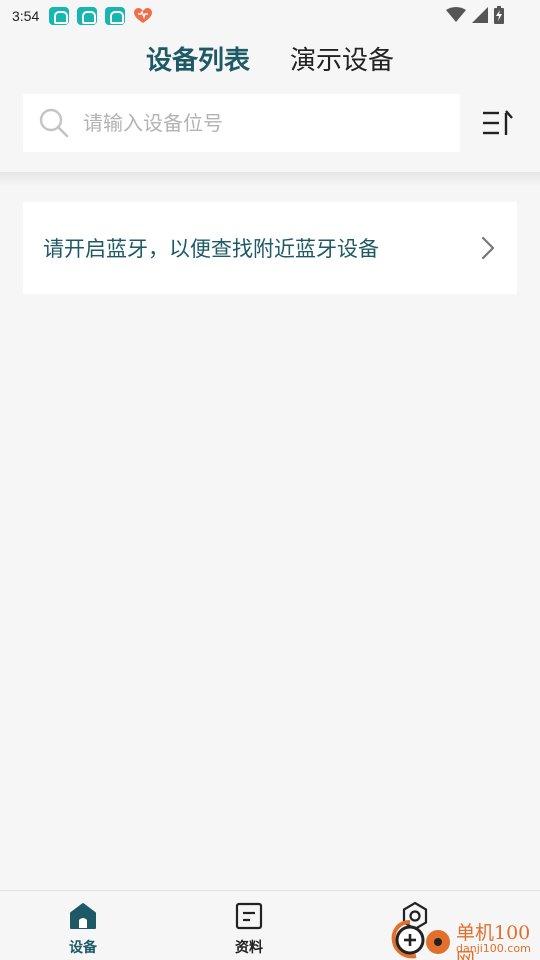  What do you see at coordinates (83, 916) in the screenshot?
I see `home-icon` at bounding box center [83, 916].